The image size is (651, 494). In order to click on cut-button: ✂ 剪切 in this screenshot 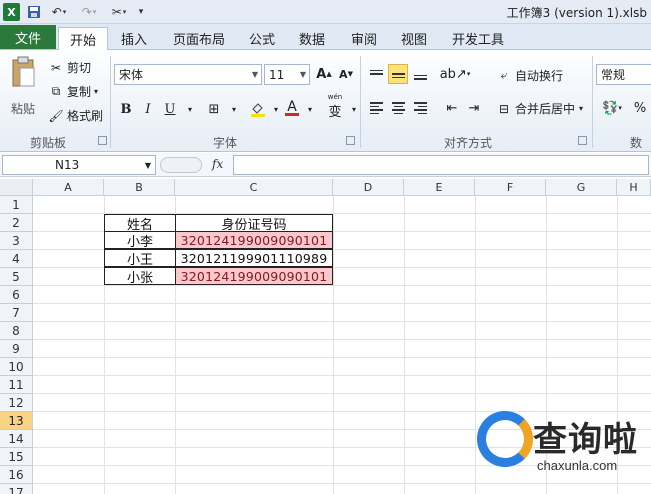, I will do `click(69, 67)`.